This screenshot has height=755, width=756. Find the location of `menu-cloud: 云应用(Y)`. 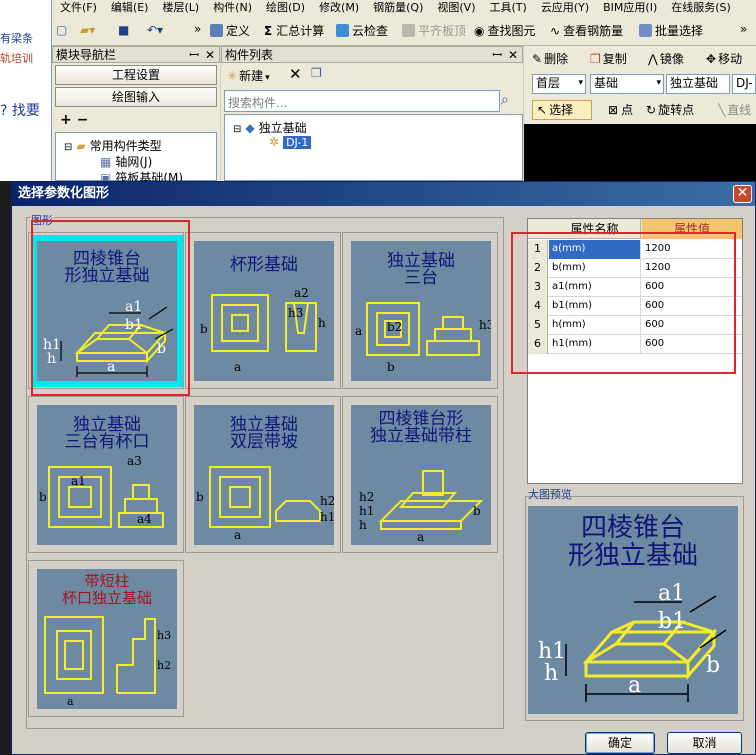

menu-cloud: 云应用(Y) is located at coordinates (565, 7).